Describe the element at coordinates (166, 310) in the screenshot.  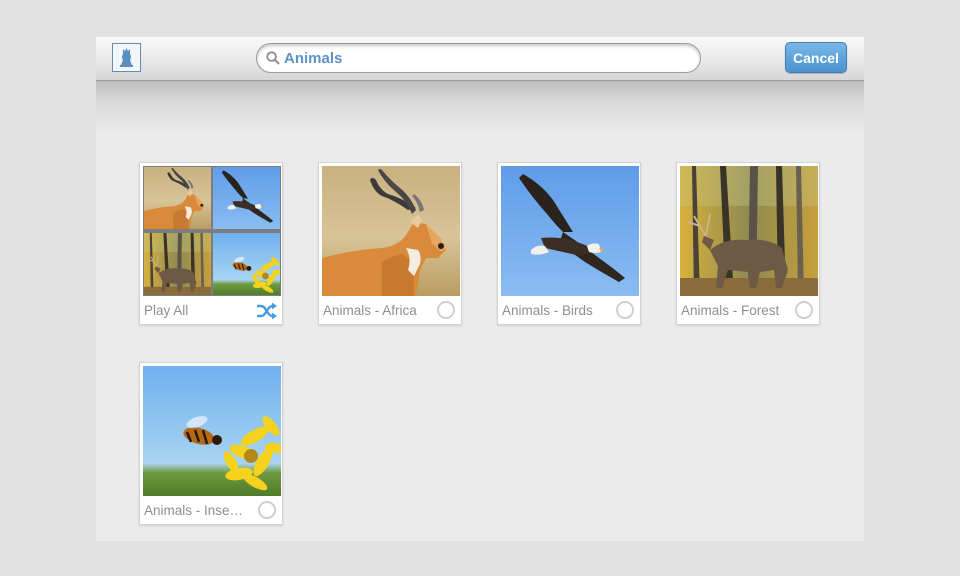
I see `album-label: Play All` at that location.